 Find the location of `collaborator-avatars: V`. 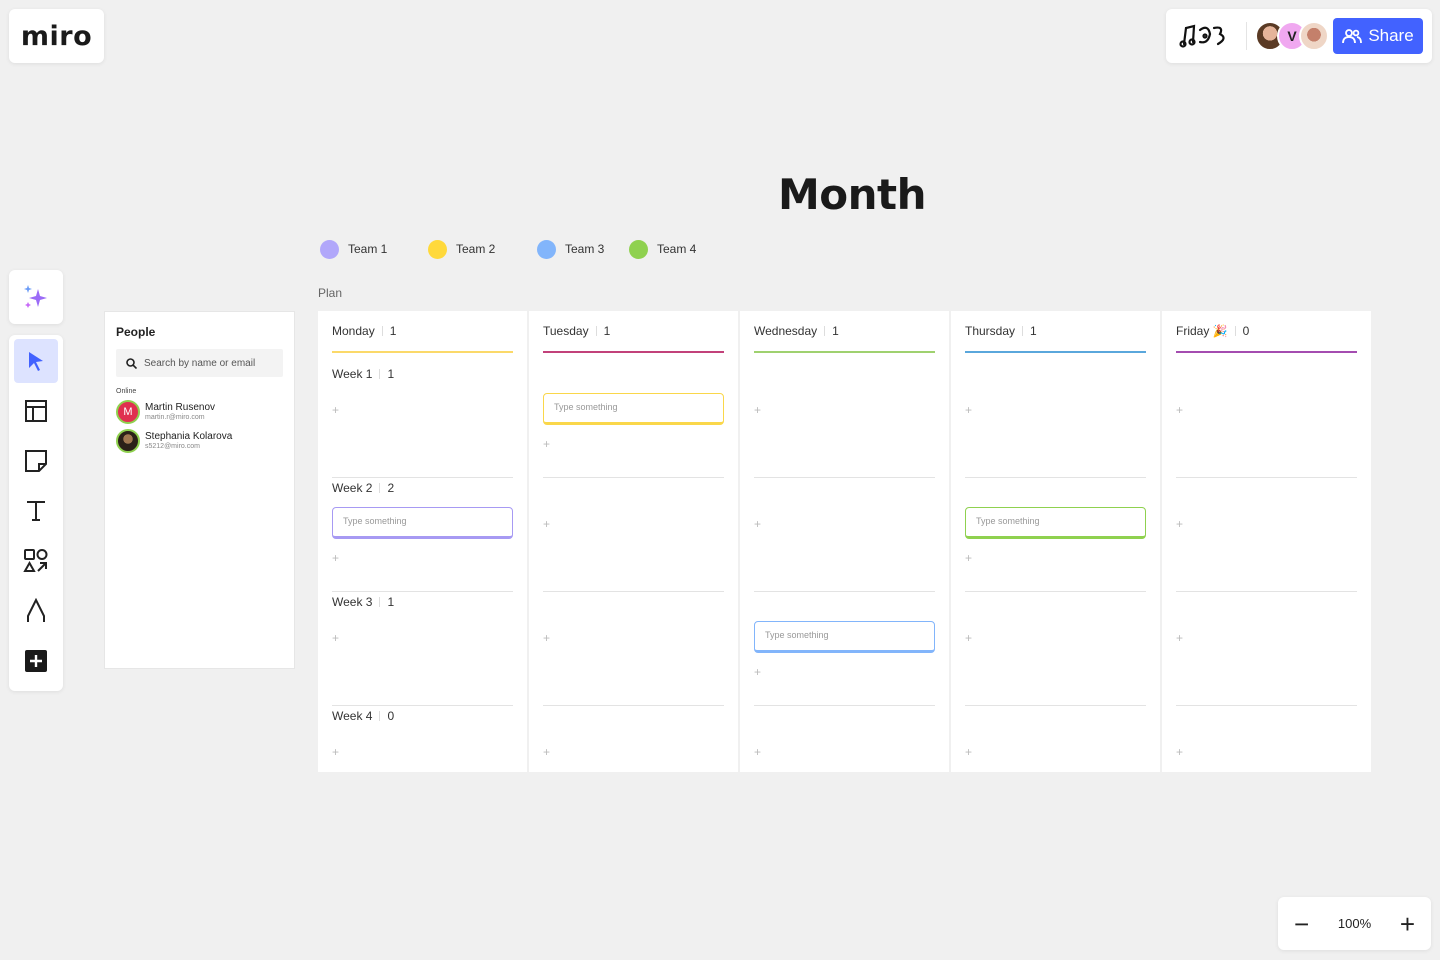

collaborator-avatars: V is located at coordinates (1292, 36).